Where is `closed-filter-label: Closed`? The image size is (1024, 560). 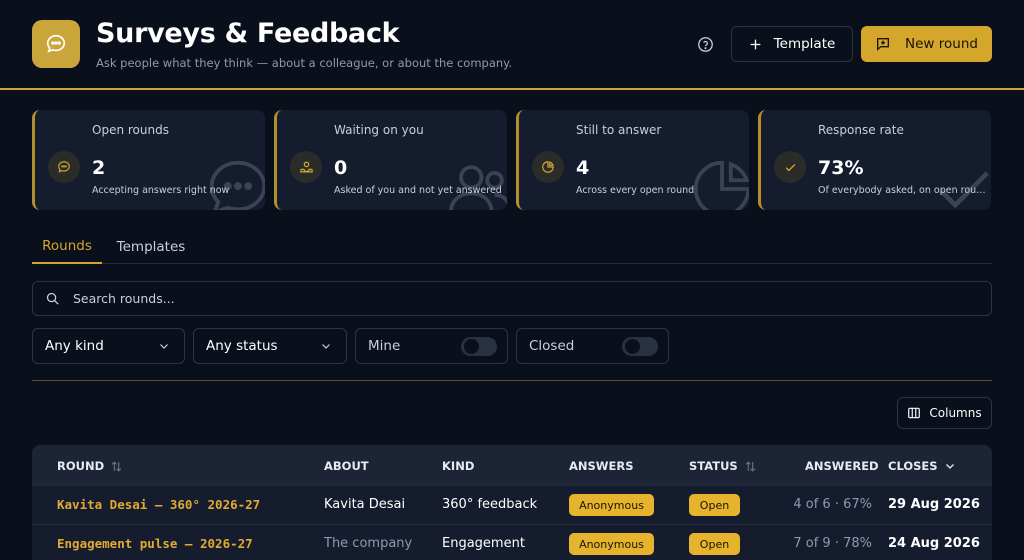 closed-filter-label: Closed is located at coordinates (552, 346).